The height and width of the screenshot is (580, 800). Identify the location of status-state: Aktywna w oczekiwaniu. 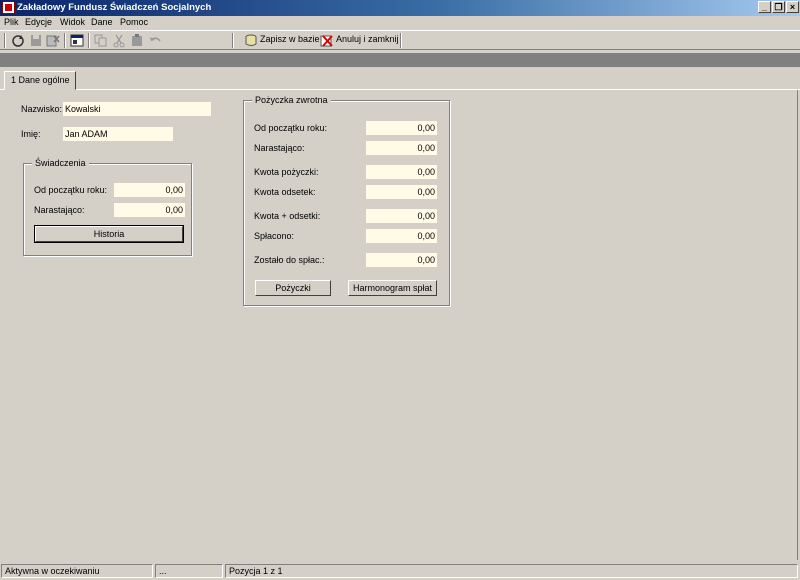
(77, 571).